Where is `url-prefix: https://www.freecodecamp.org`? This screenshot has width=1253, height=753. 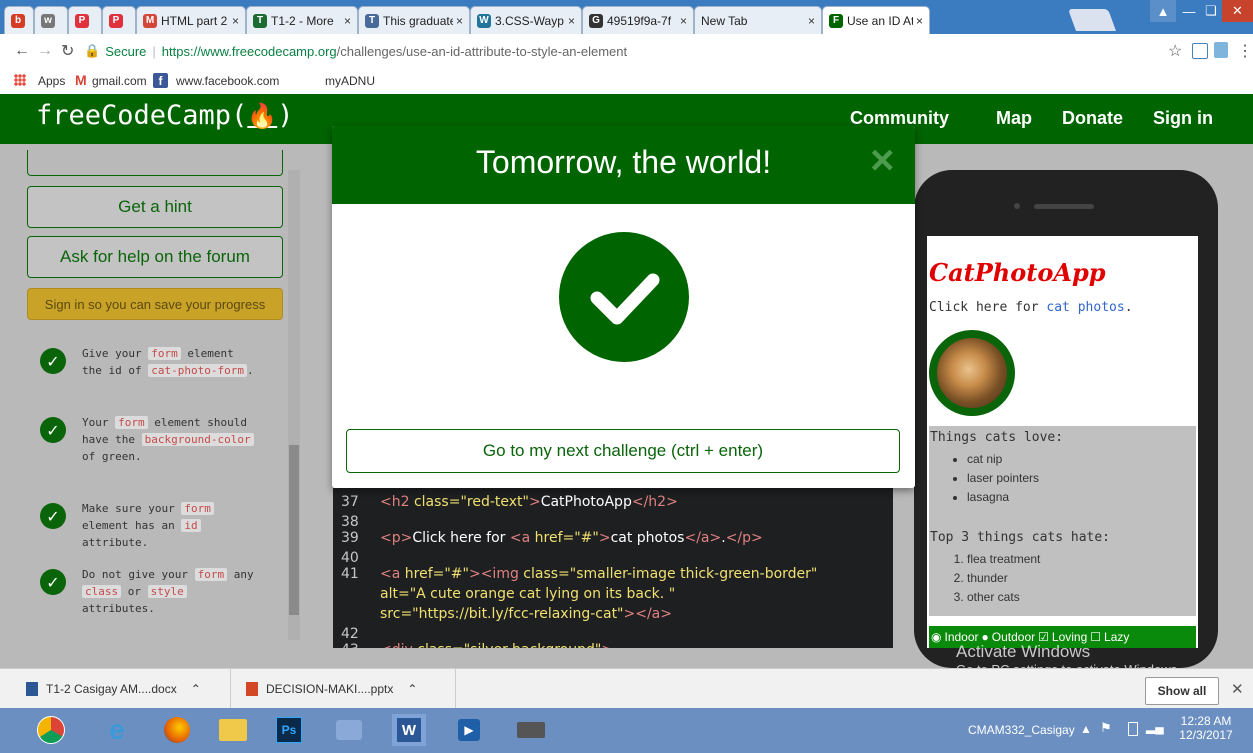
url-prefix: https://www.freecodecamp.org is located at coordinates (249, 51).